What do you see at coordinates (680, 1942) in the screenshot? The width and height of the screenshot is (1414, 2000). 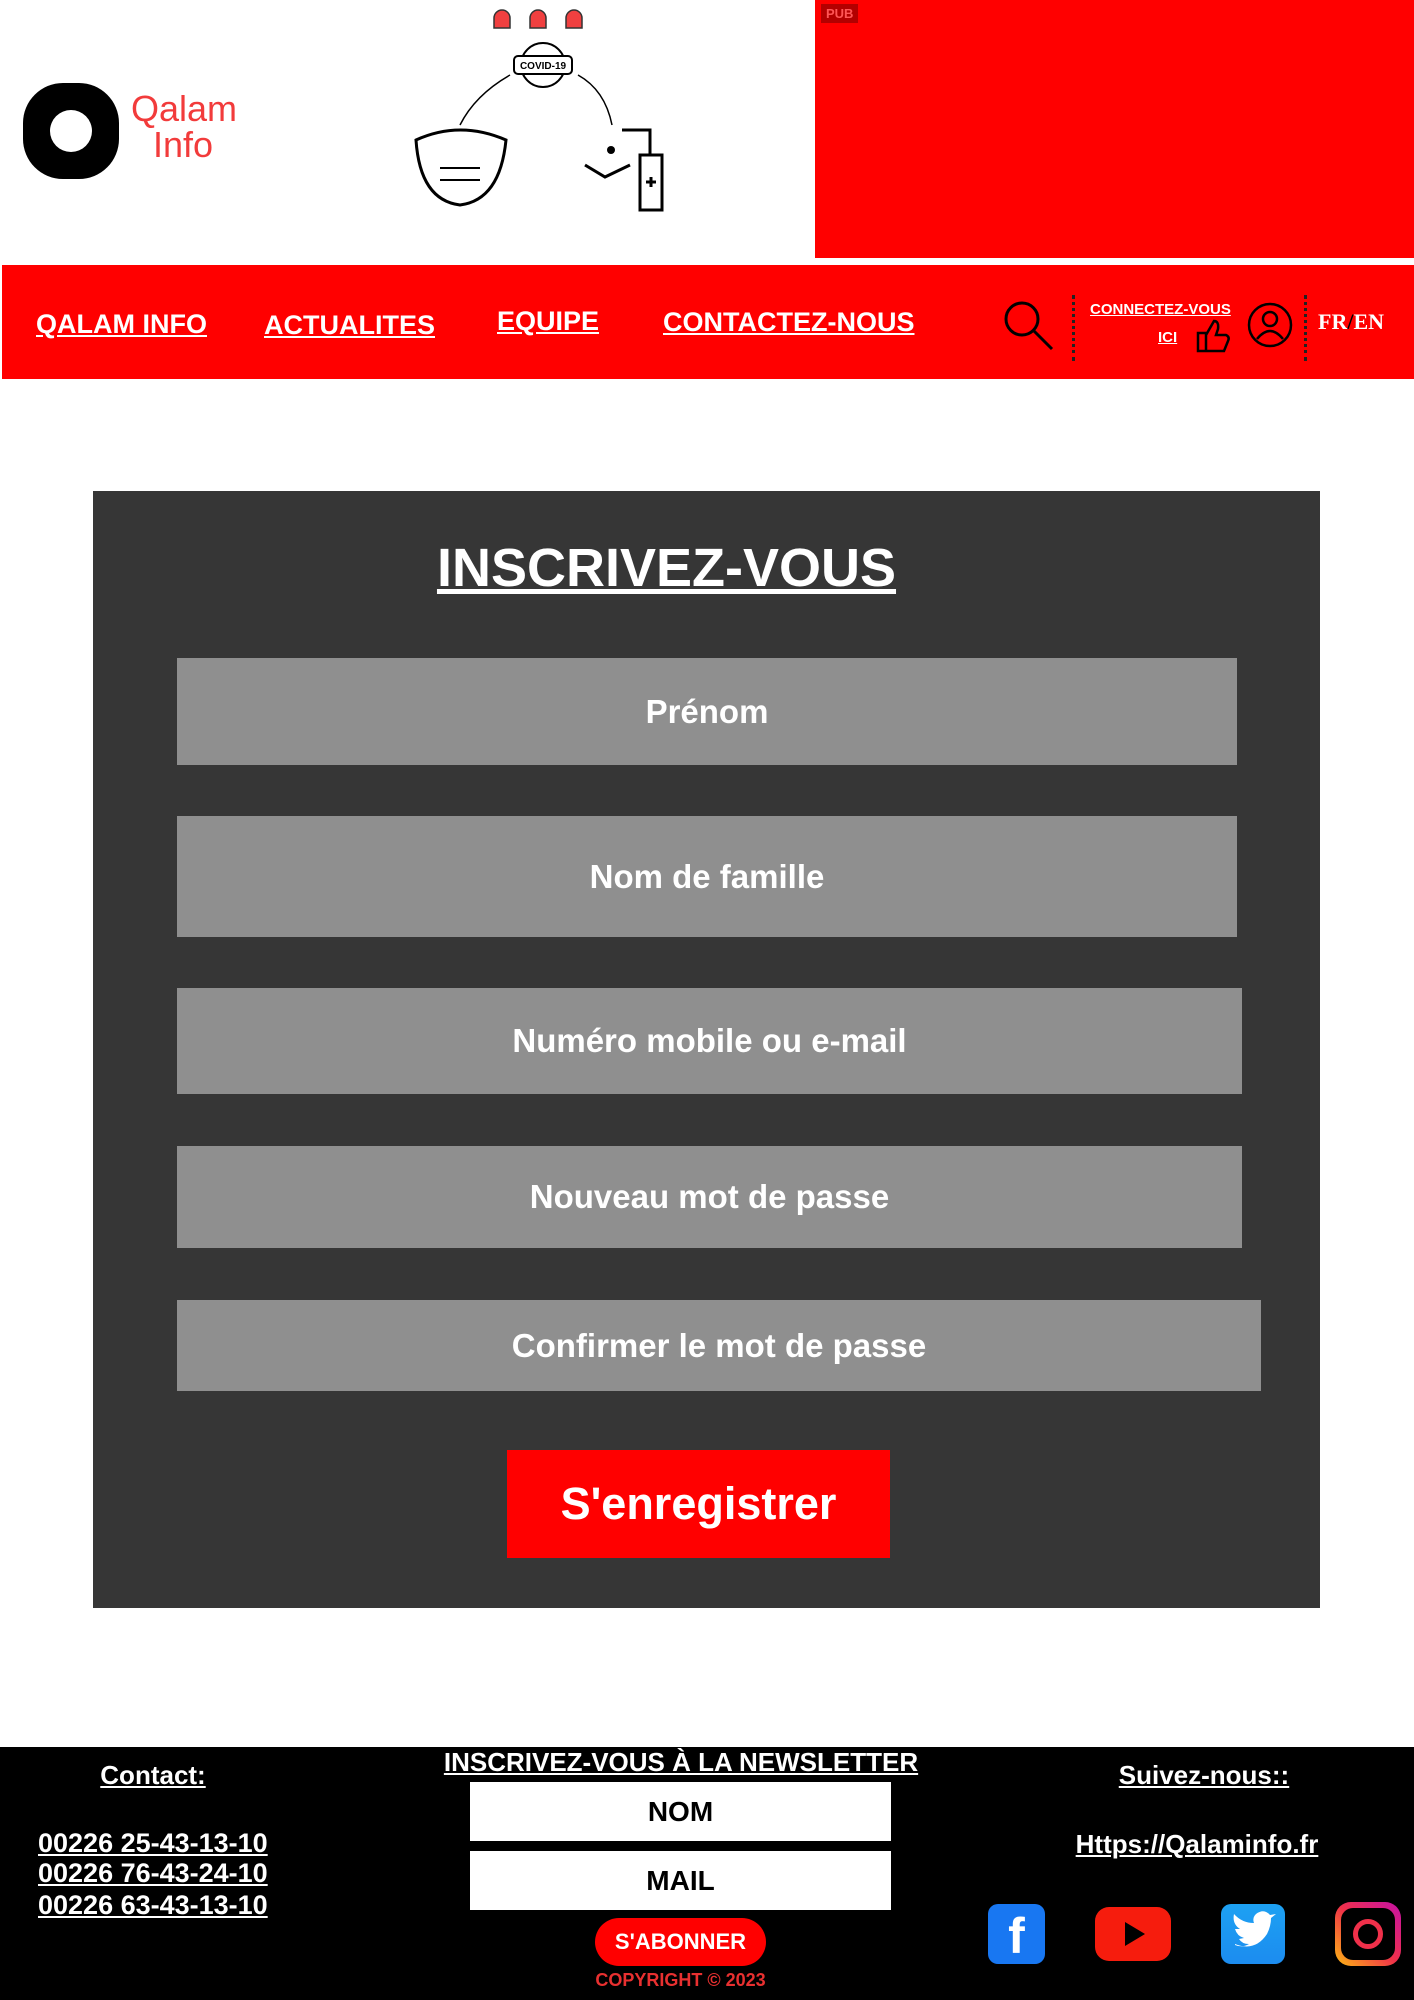 I see `subscribe-button: S'ABONNER` at bounding box center [680, 1942].